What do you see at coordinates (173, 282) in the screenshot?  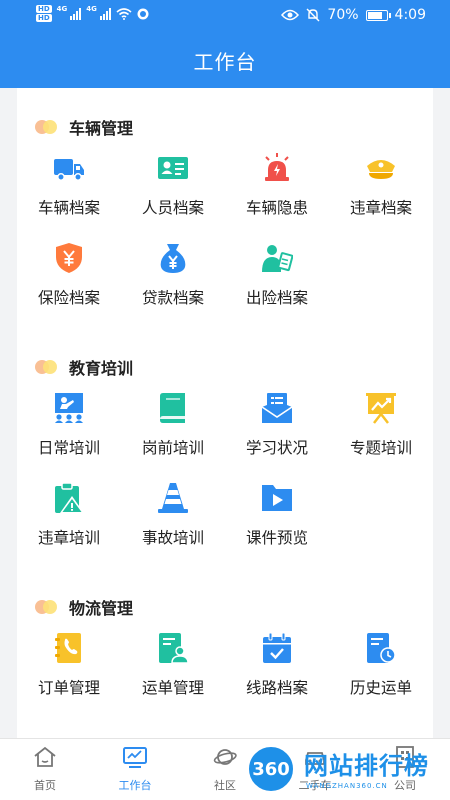 I see `menu-item-loan-records: 贷款档案` at bounding box center [173, 282].